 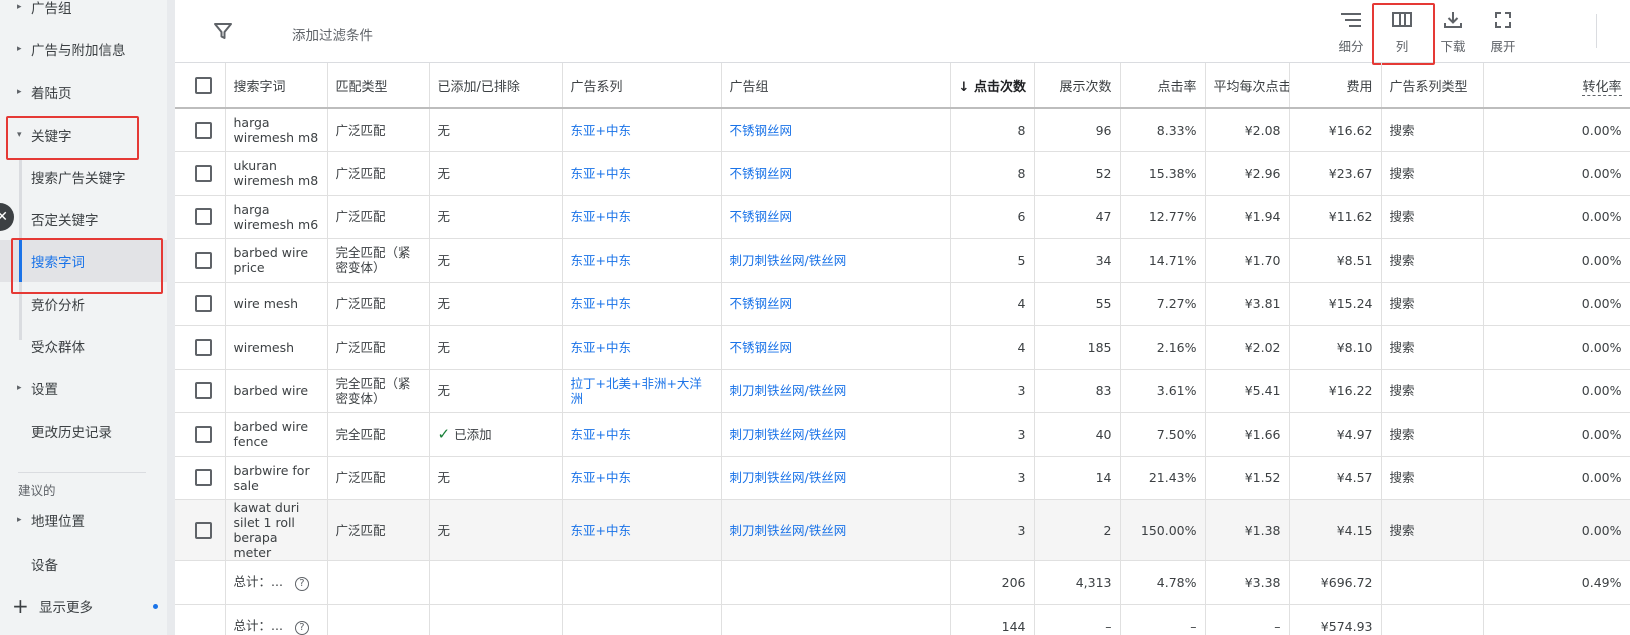 What do you see at coordinates (83, 520) in the screenshot?
I see `nav-locations: ▸ 地理位置` at bounding box center [83, 520].